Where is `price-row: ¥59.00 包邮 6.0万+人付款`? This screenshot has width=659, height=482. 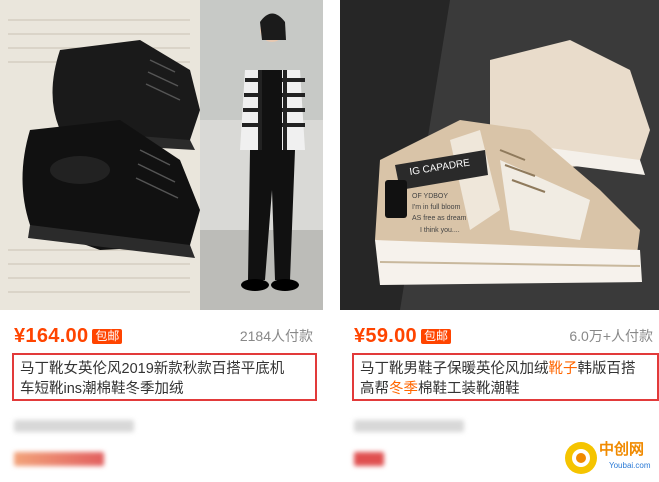 price-row: ¥59.00 包邮 6.0万+人付款 is located at coordinates (503, 336).